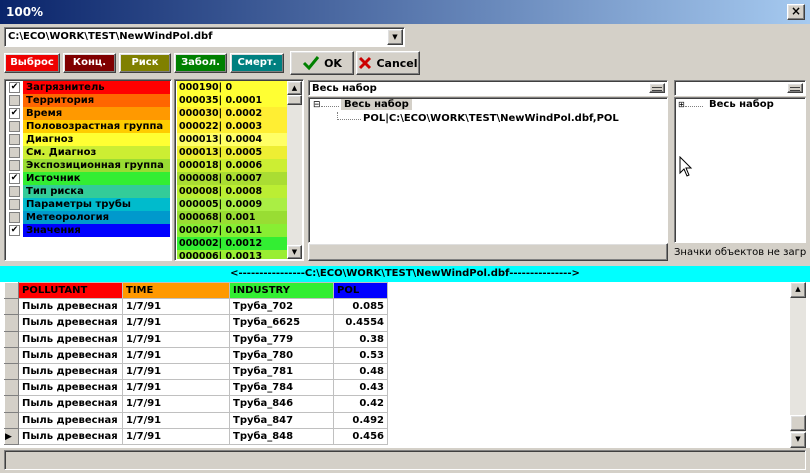 The width and height of the screenshot is (810, 473). I want to click on tree-root-node: Весь набор, so click(376, 104).